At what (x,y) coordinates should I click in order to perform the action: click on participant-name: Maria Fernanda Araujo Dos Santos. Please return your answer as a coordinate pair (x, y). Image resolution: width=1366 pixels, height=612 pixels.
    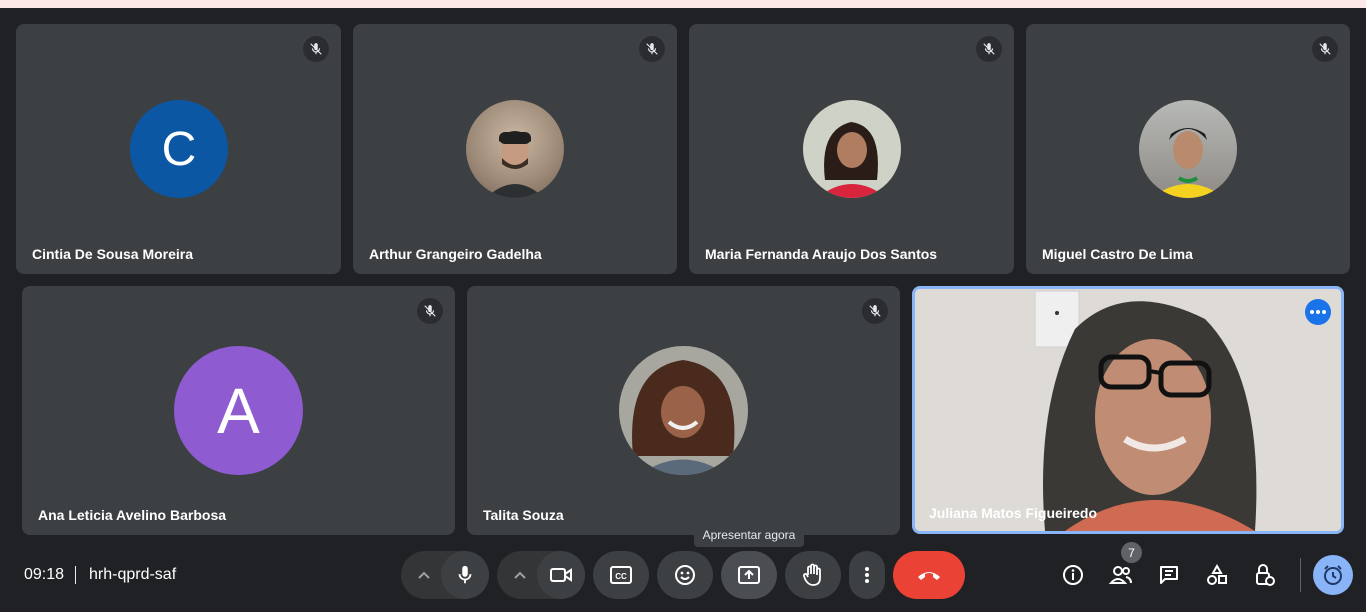
    Looking at the image, I should click on (821, 254).